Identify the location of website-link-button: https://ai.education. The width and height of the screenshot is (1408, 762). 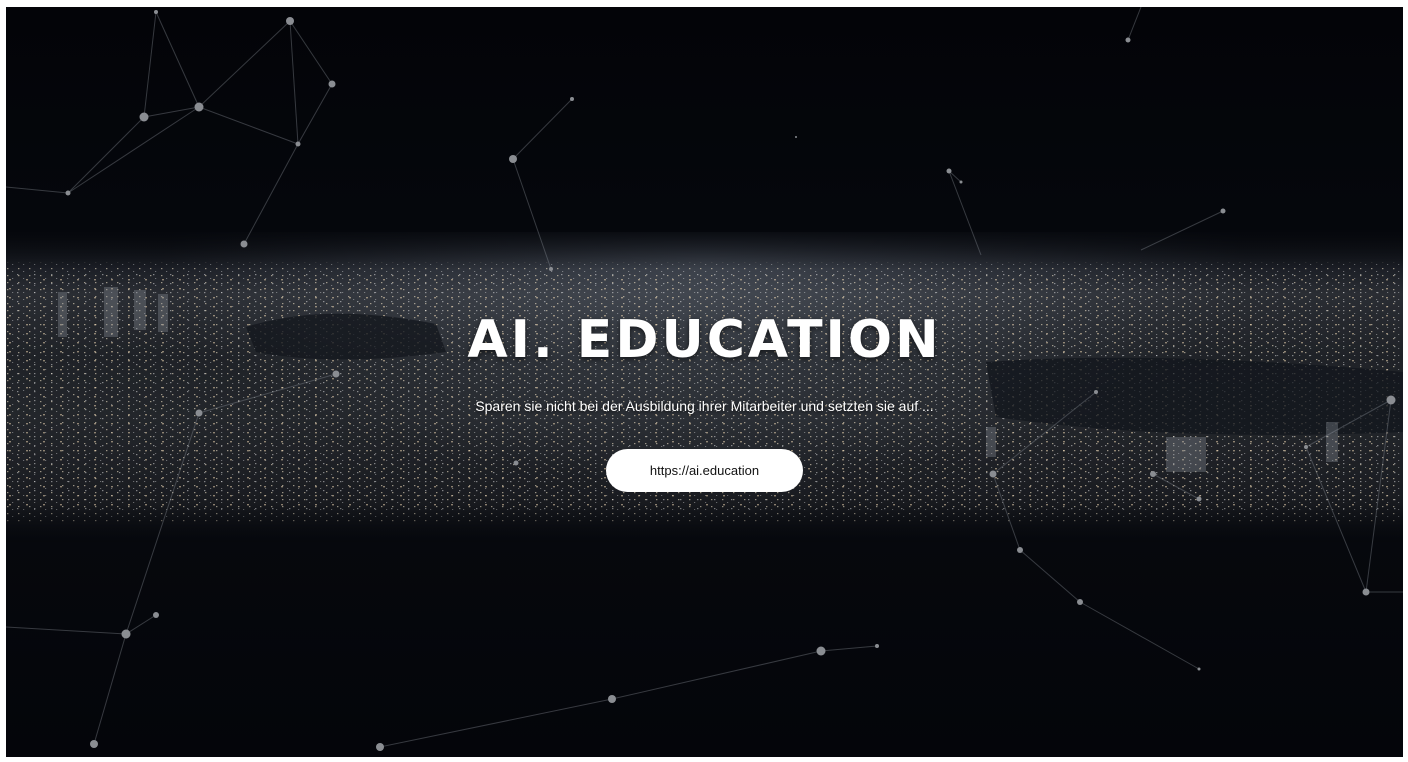
(704, 470).